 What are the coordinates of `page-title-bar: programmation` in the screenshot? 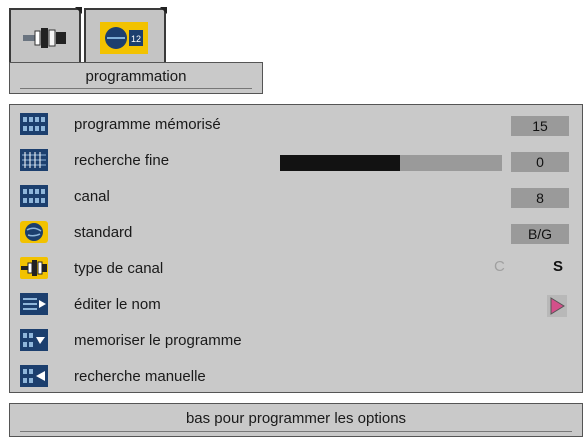 It's located at (136, 78).